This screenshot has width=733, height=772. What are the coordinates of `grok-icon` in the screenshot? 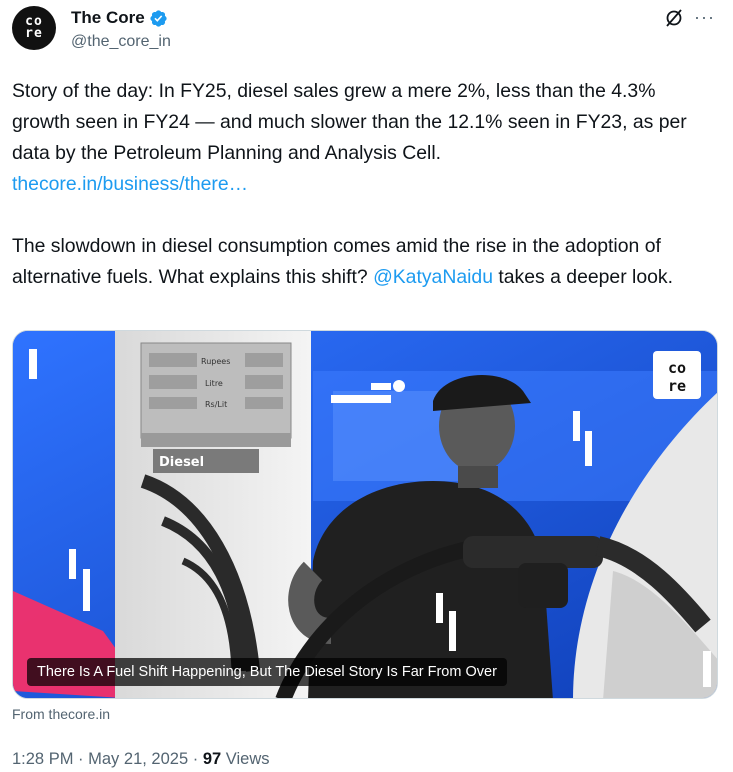 It's located at (674, 18).